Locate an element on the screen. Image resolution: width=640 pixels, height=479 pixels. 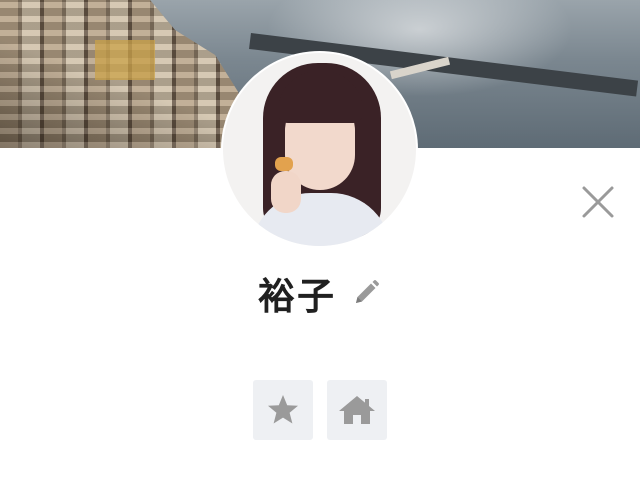
home-button is located at coordinates (357, 410).